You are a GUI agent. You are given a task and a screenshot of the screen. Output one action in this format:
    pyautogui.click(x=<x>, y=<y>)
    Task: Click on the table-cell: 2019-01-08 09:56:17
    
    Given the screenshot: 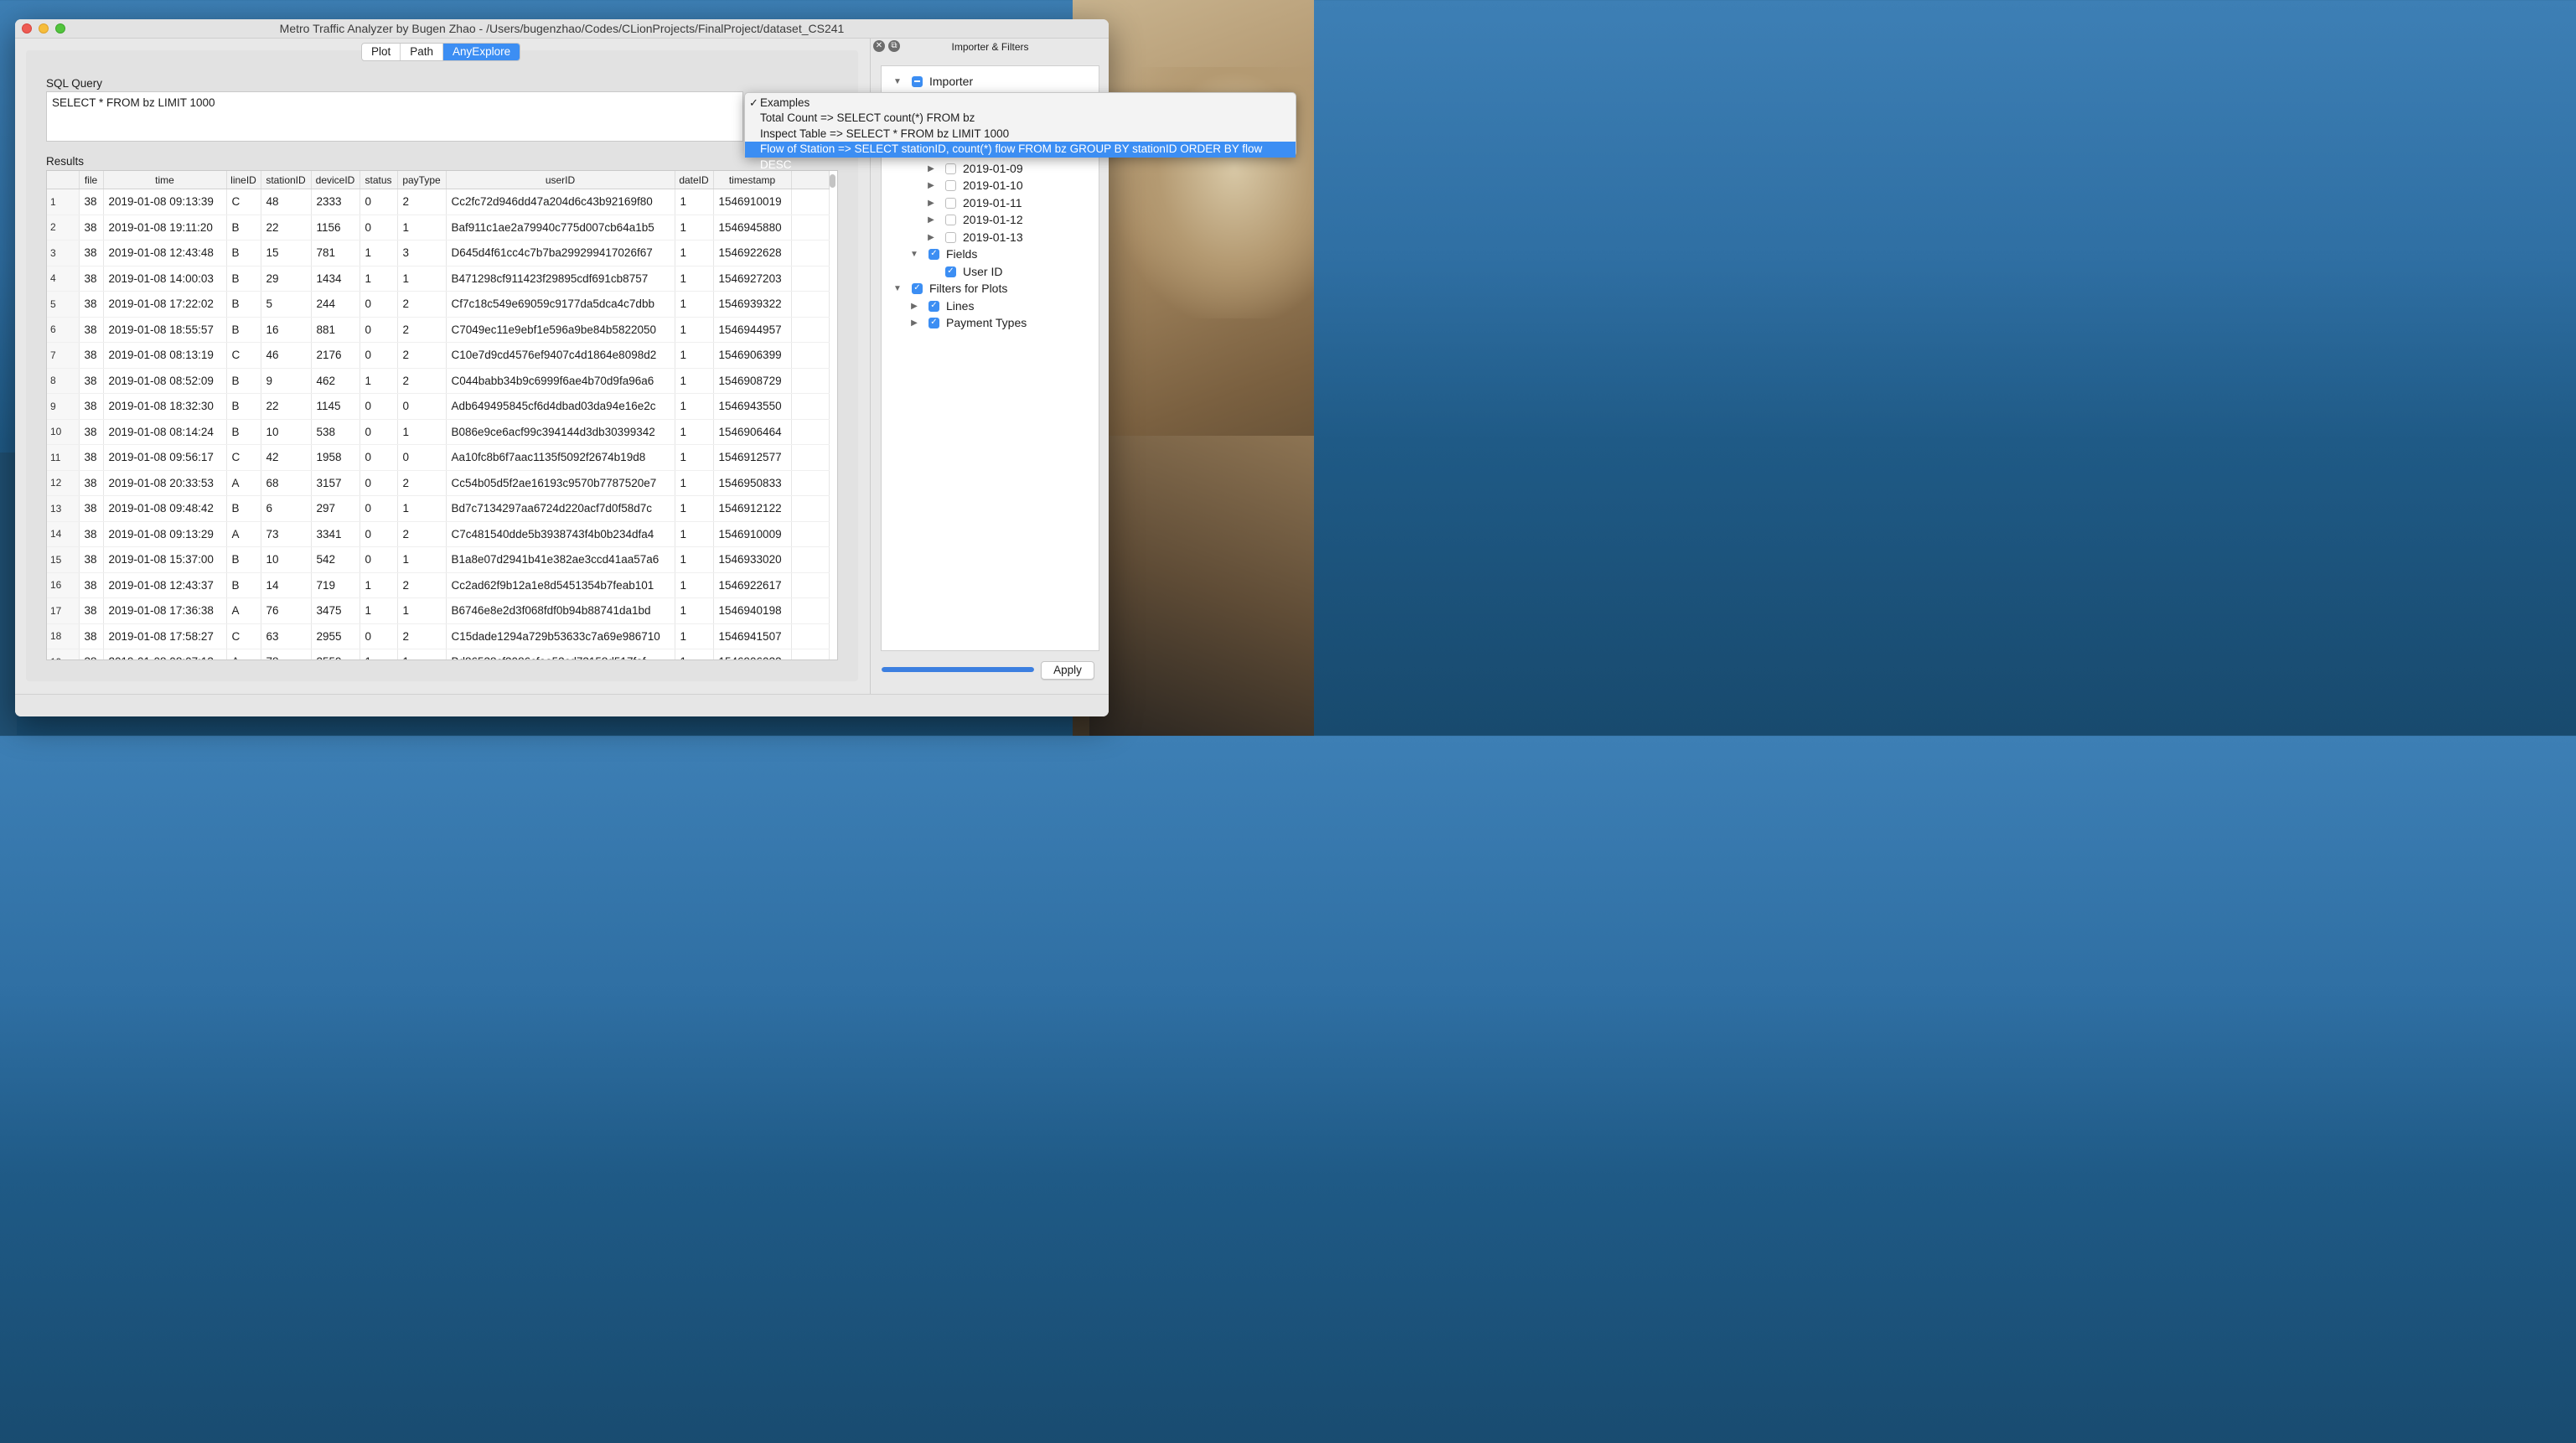 What is the action you would take?
    pyautogui.click(x=165, y=457)
    